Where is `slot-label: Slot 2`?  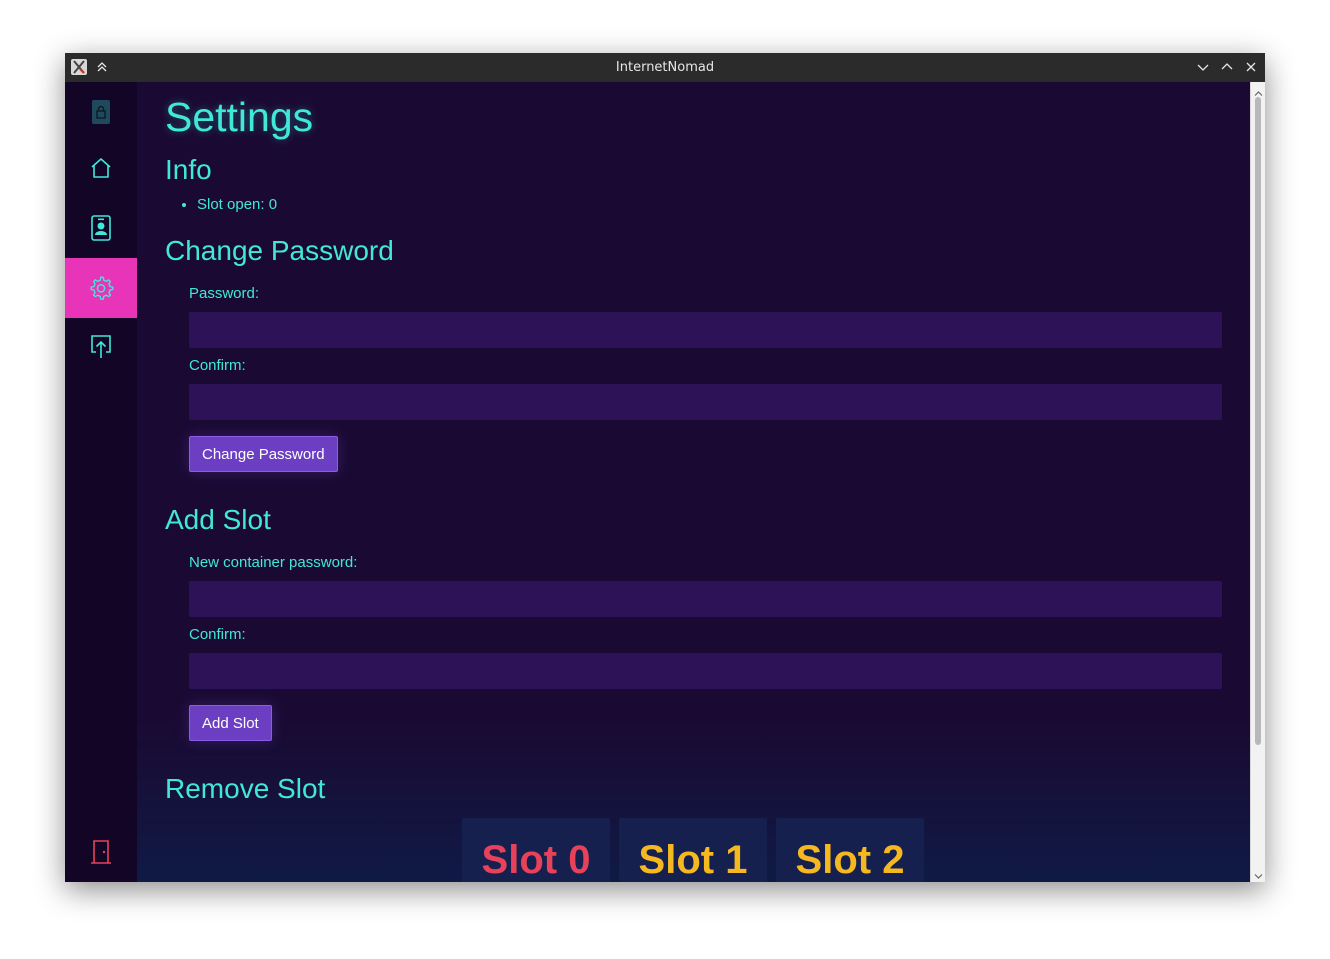
slot-label: Slot 2 is located at coordinates (850, 860).